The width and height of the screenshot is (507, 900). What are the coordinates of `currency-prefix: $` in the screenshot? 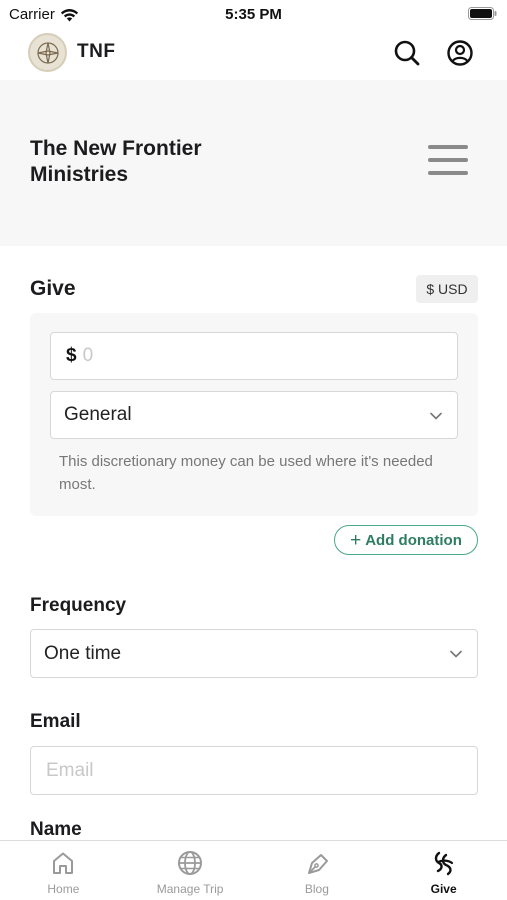 It's located at (71, 355).